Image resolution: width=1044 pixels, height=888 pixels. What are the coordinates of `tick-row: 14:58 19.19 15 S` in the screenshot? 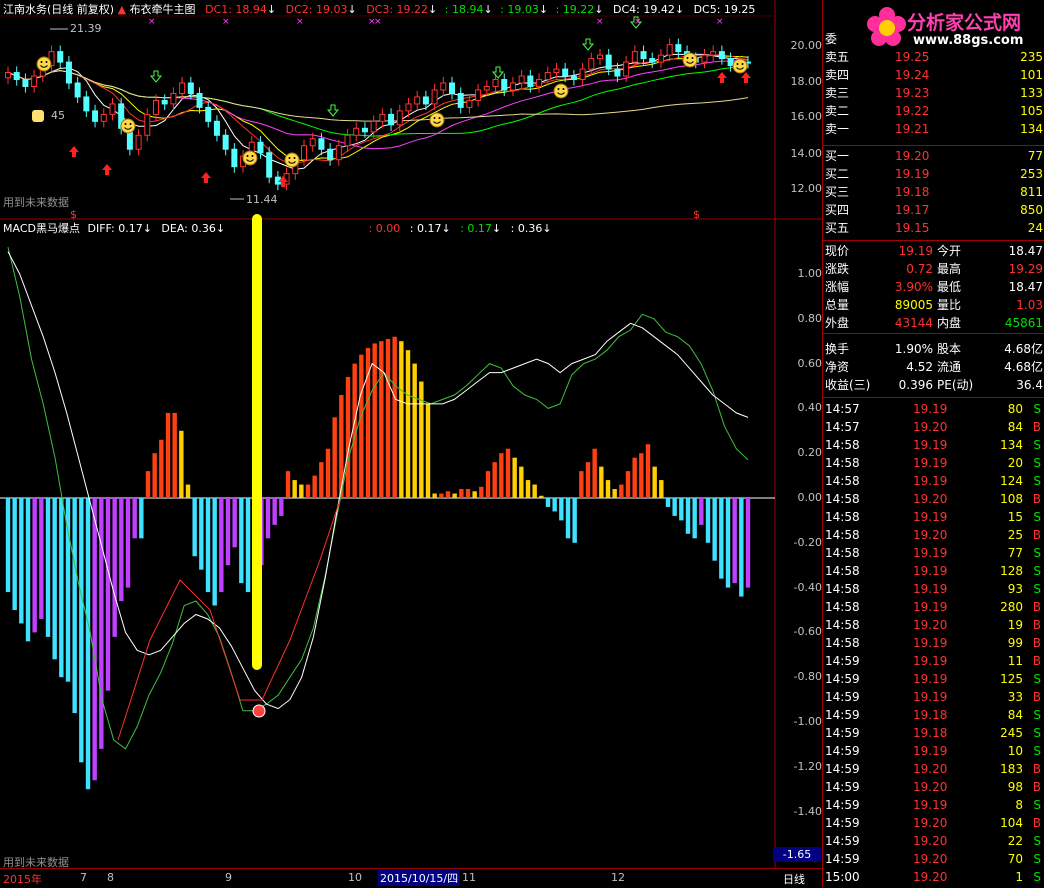 It's located at (933, 517).